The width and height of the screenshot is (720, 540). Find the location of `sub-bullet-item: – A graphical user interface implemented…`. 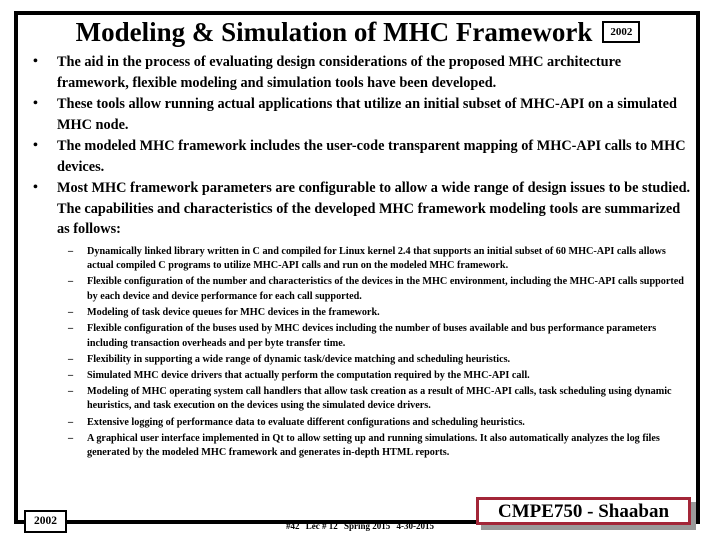

sub-bullet-item: – A graphical user interface implemented… is located at coordinates (379, 446).